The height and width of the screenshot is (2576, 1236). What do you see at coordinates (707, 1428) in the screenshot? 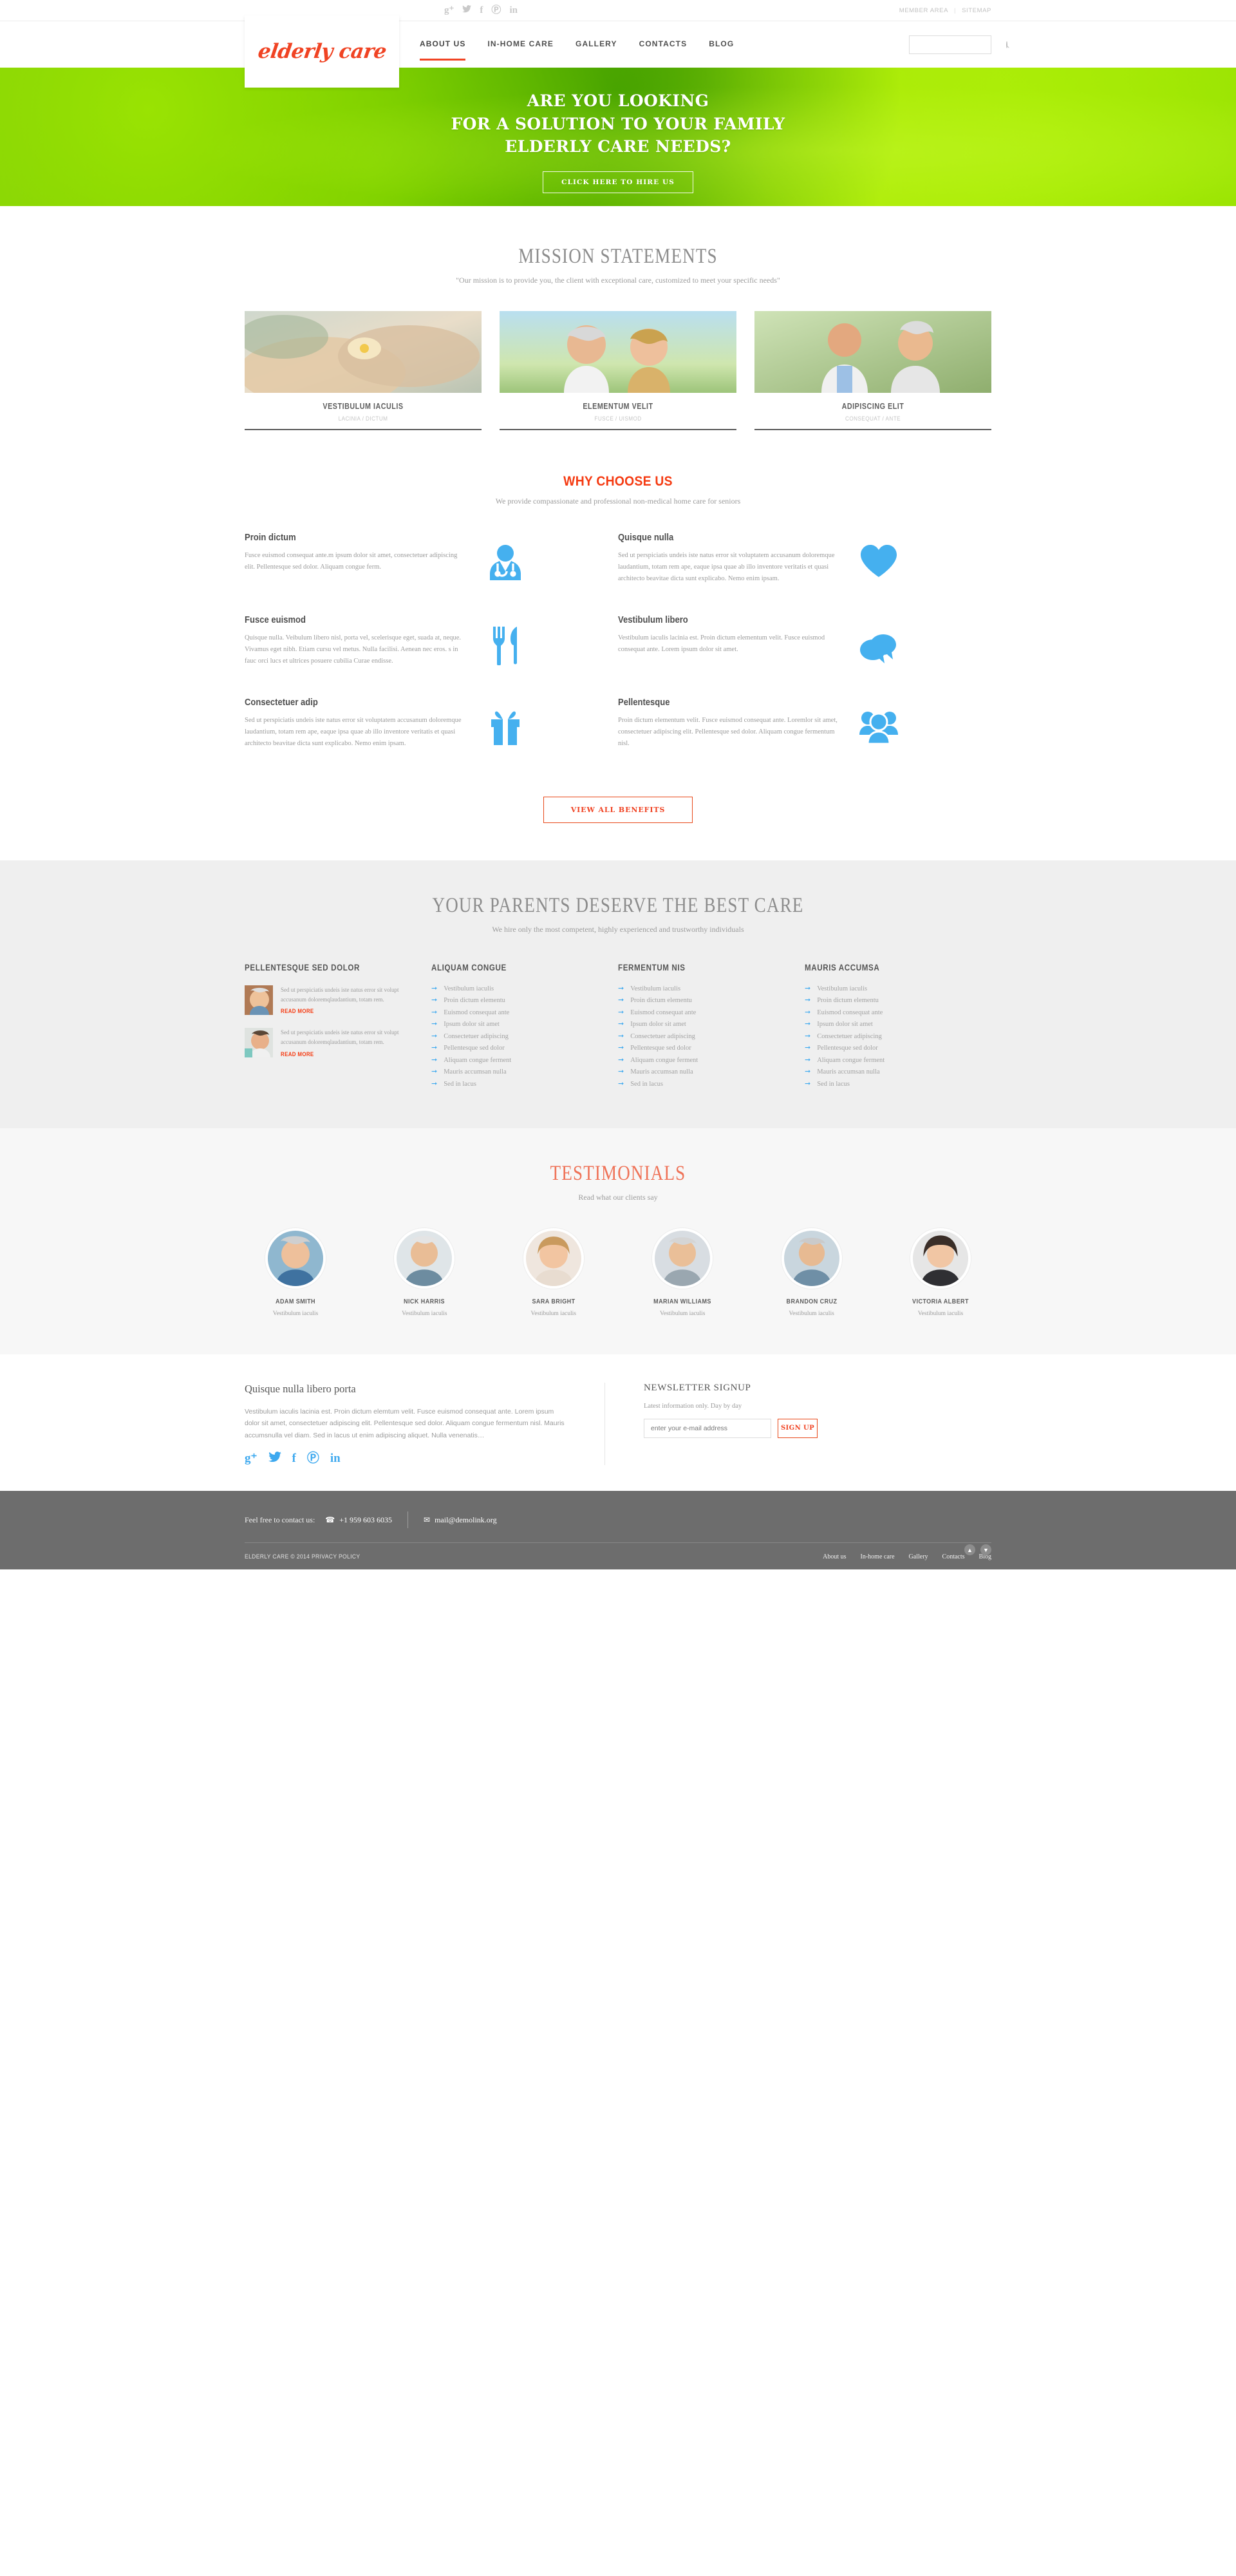
I see `newsletter-email-input` at bounding box center [707, 1428].